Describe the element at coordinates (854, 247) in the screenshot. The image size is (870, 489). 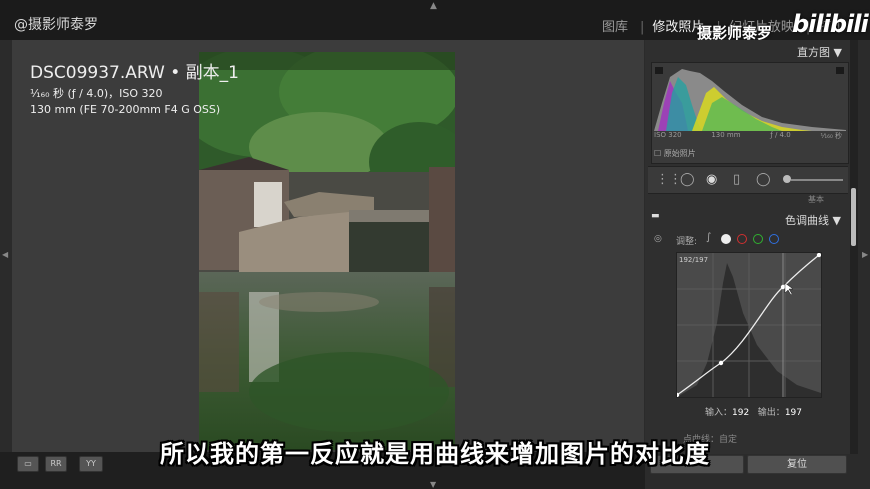
I see `panel-scrollbar` at that location.